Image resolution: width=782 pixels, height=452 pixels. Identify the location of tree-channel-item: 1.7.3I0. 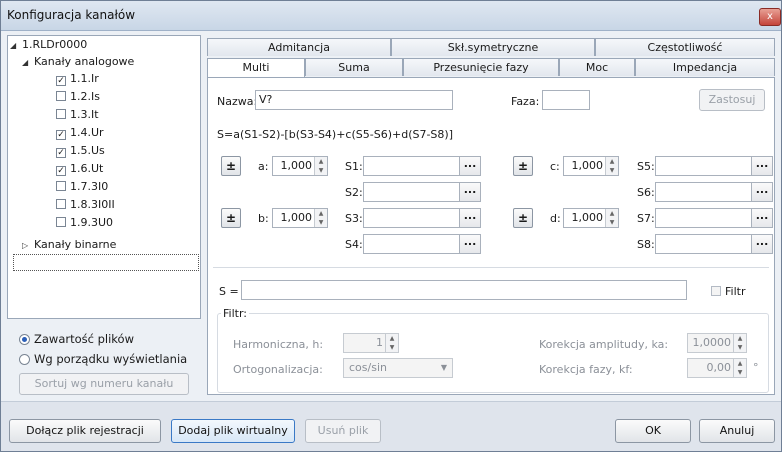
(82, 186).